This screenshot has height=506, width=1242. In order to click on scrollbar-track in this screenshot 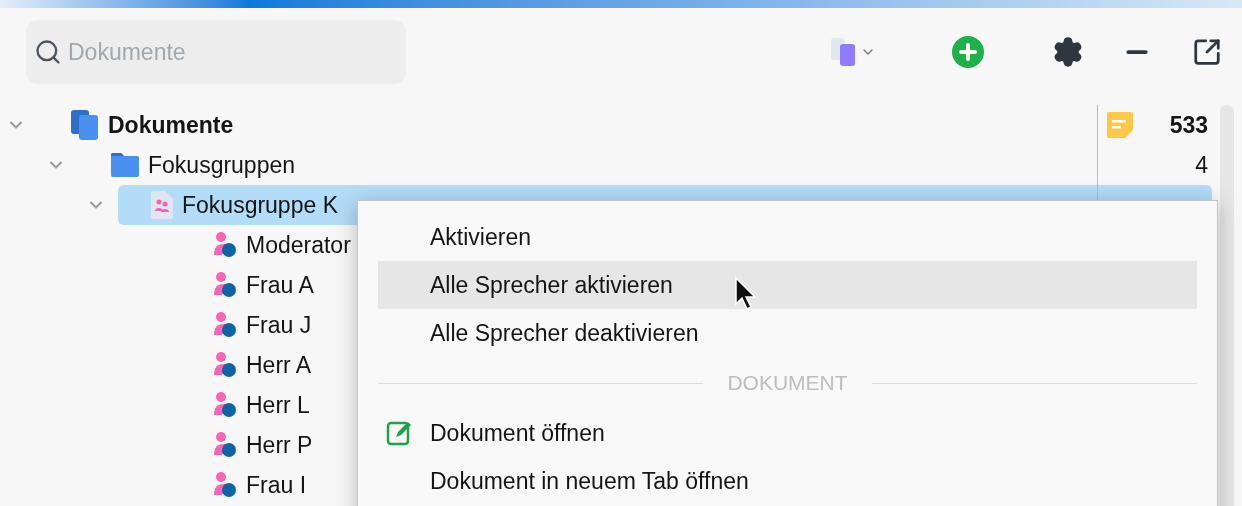, I will do `click(1227, 305)`.